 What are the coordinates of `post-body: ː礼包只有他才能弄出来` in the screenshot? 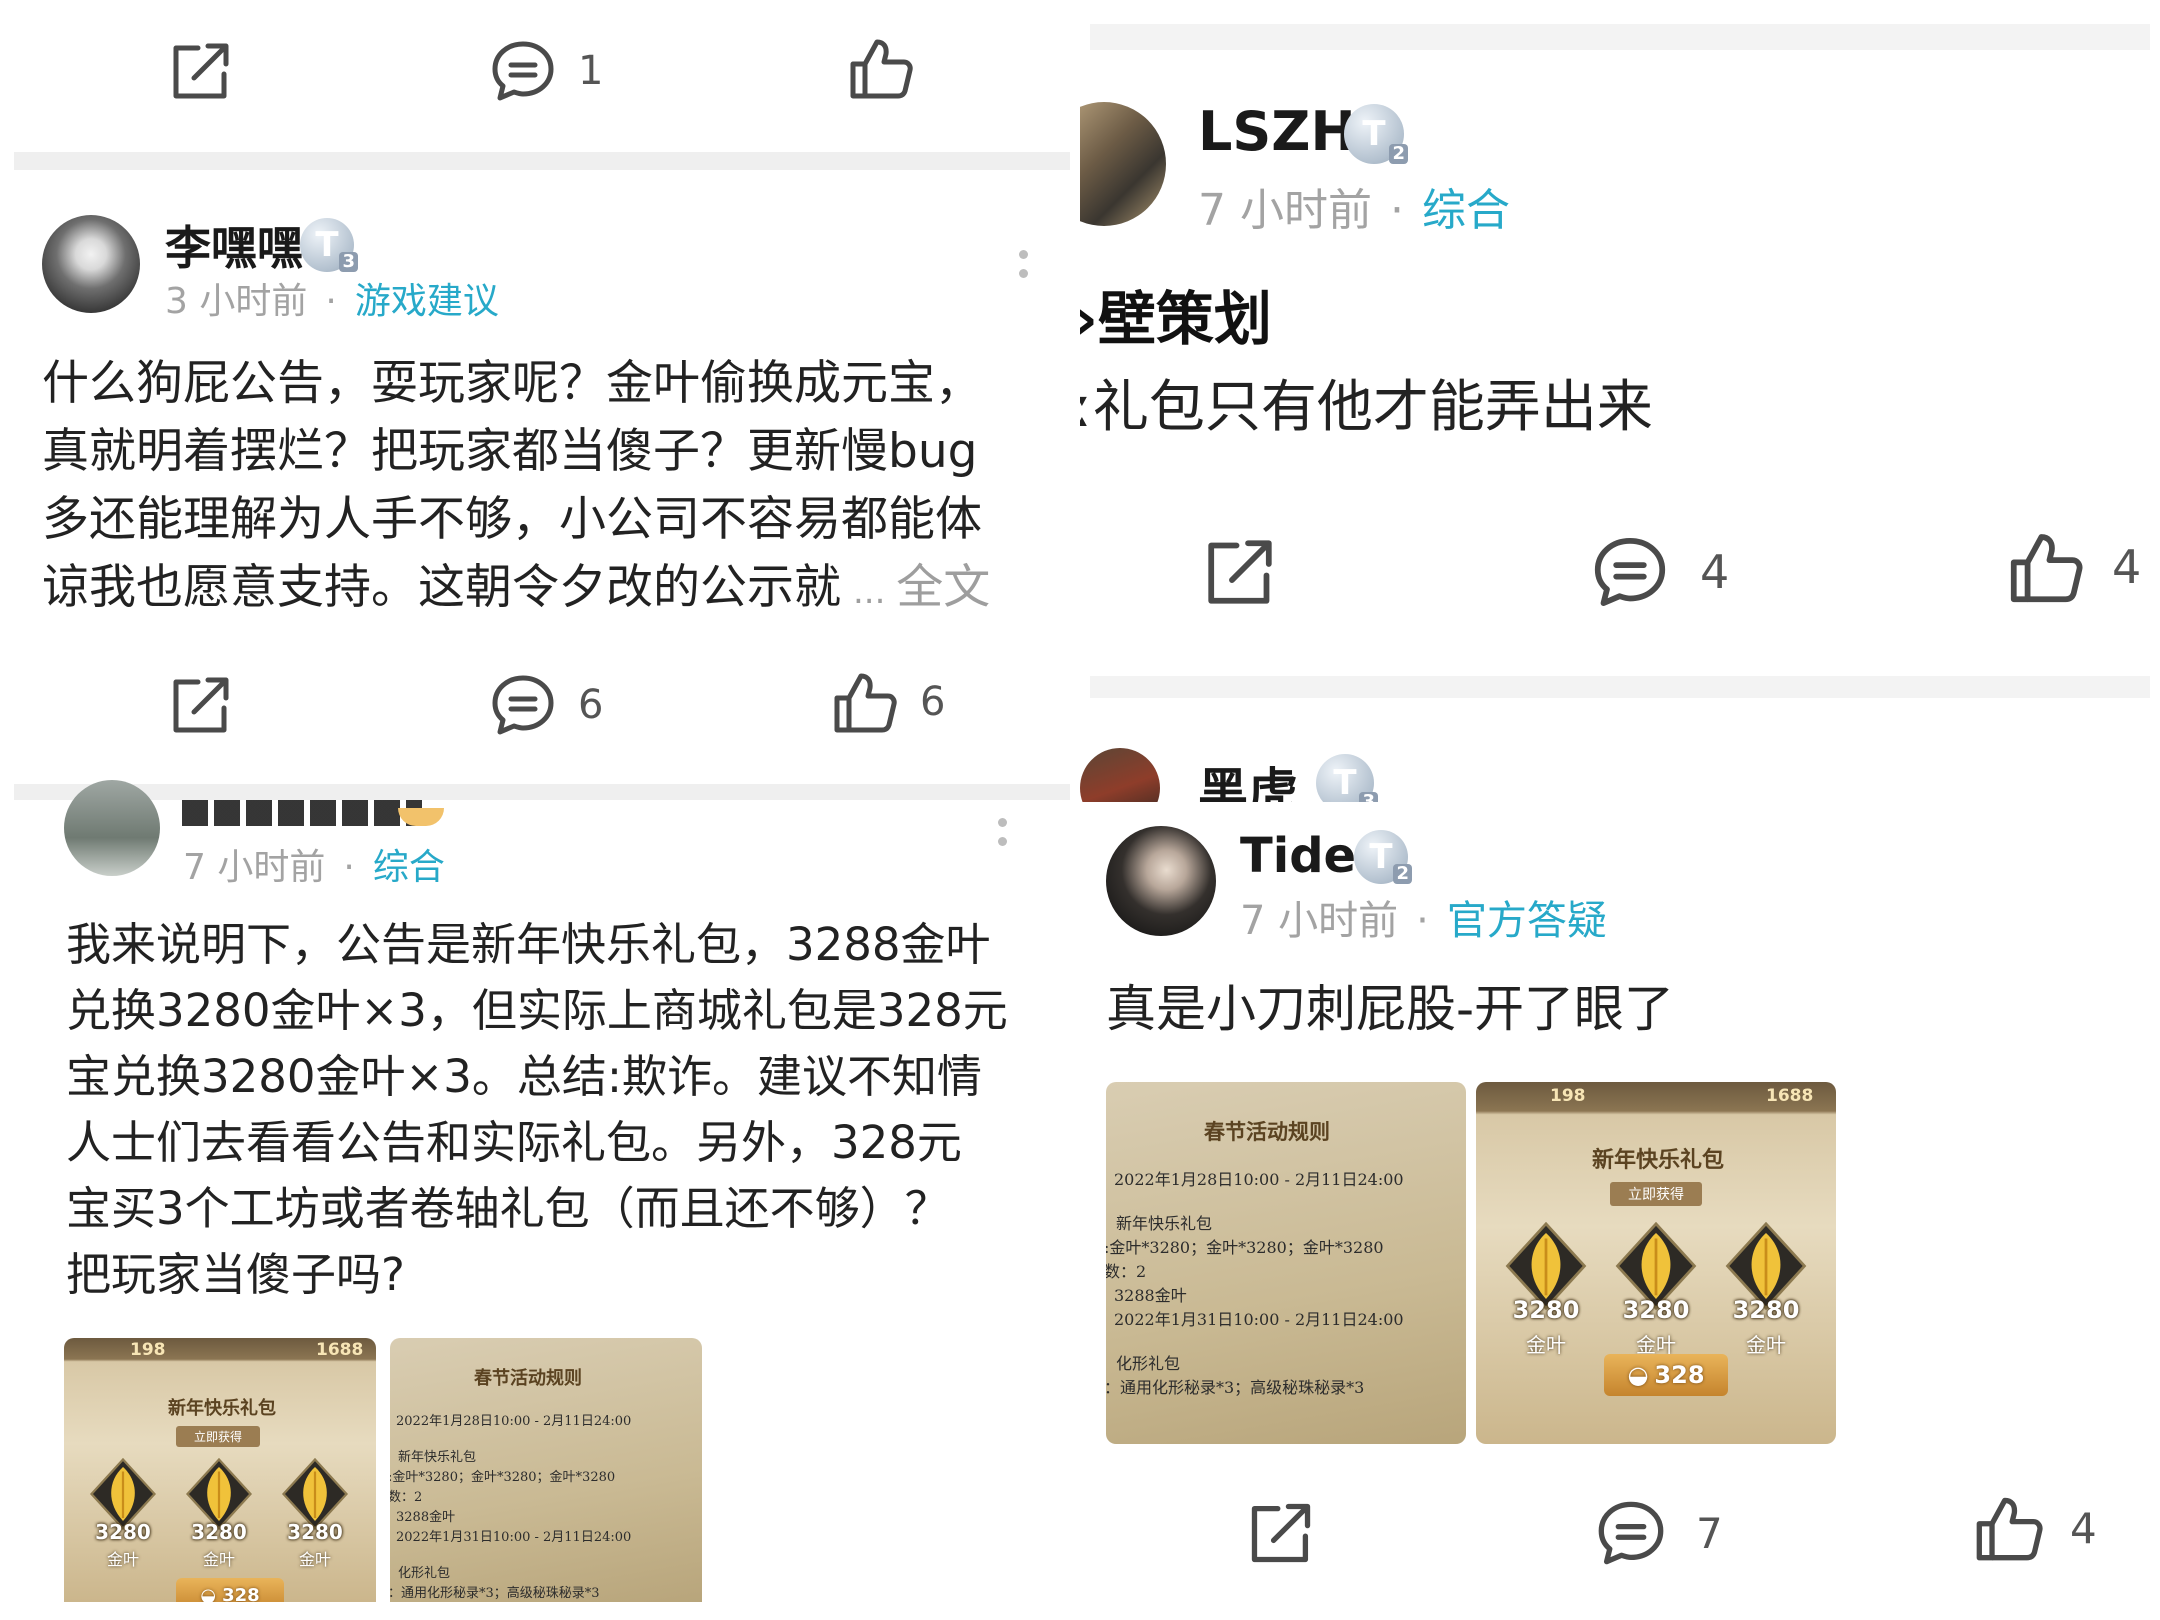 It's located at (1366, 408).